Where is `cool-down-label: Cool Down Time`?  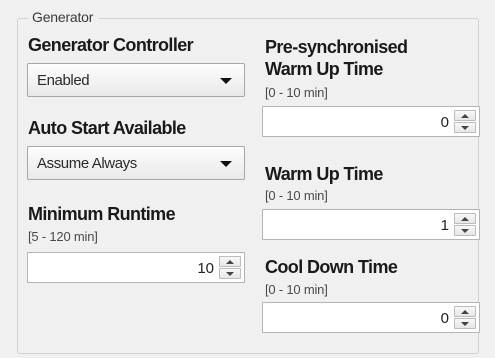 cool-down-label: Cool Down Time is located at coordinates (331, 267).